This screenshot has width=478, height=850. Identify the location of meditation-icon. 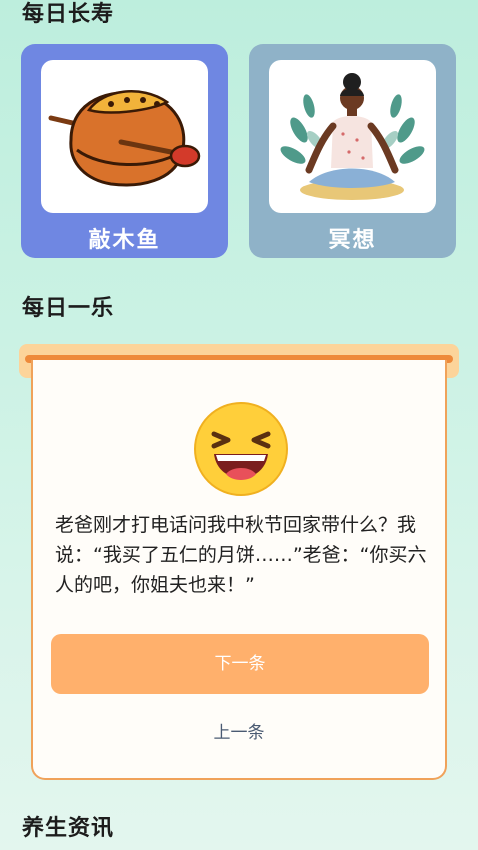
(352, 136).